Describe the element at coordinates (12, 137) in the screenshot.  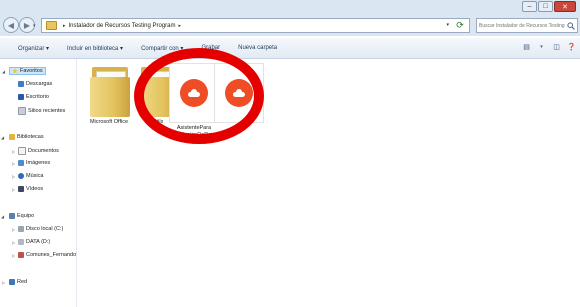
I see `libraries-icon` at that location.